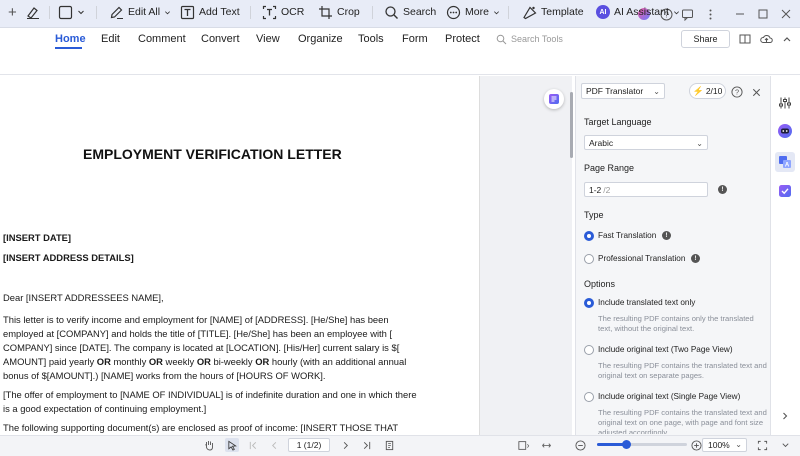  What do you see at coordinates (641, 12) in the screenshot?
I see `ai-assistant-label: AI Assistant` at bounding box center [641, 12].